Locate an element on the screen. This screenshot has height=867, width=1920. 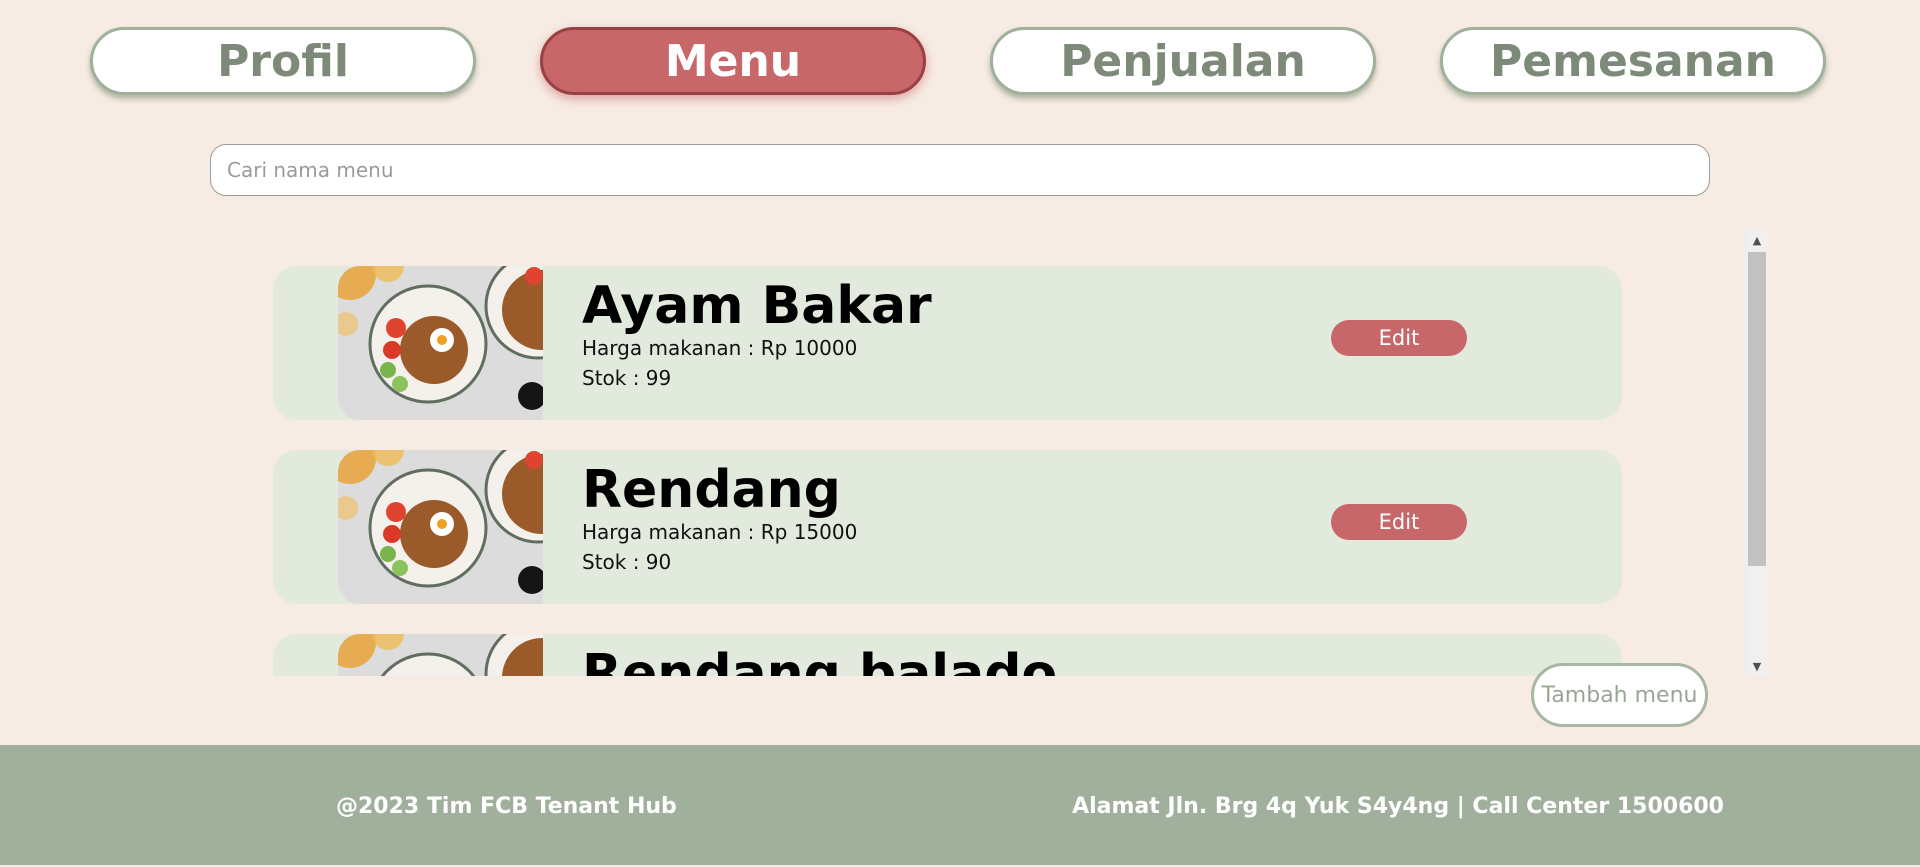
tab-menu: Menu is located at coordinates (733, 61).